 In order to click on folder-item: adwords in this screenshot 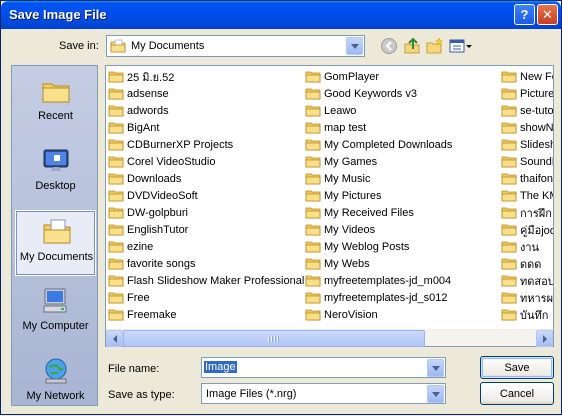, I will do `click(138, 110)`.